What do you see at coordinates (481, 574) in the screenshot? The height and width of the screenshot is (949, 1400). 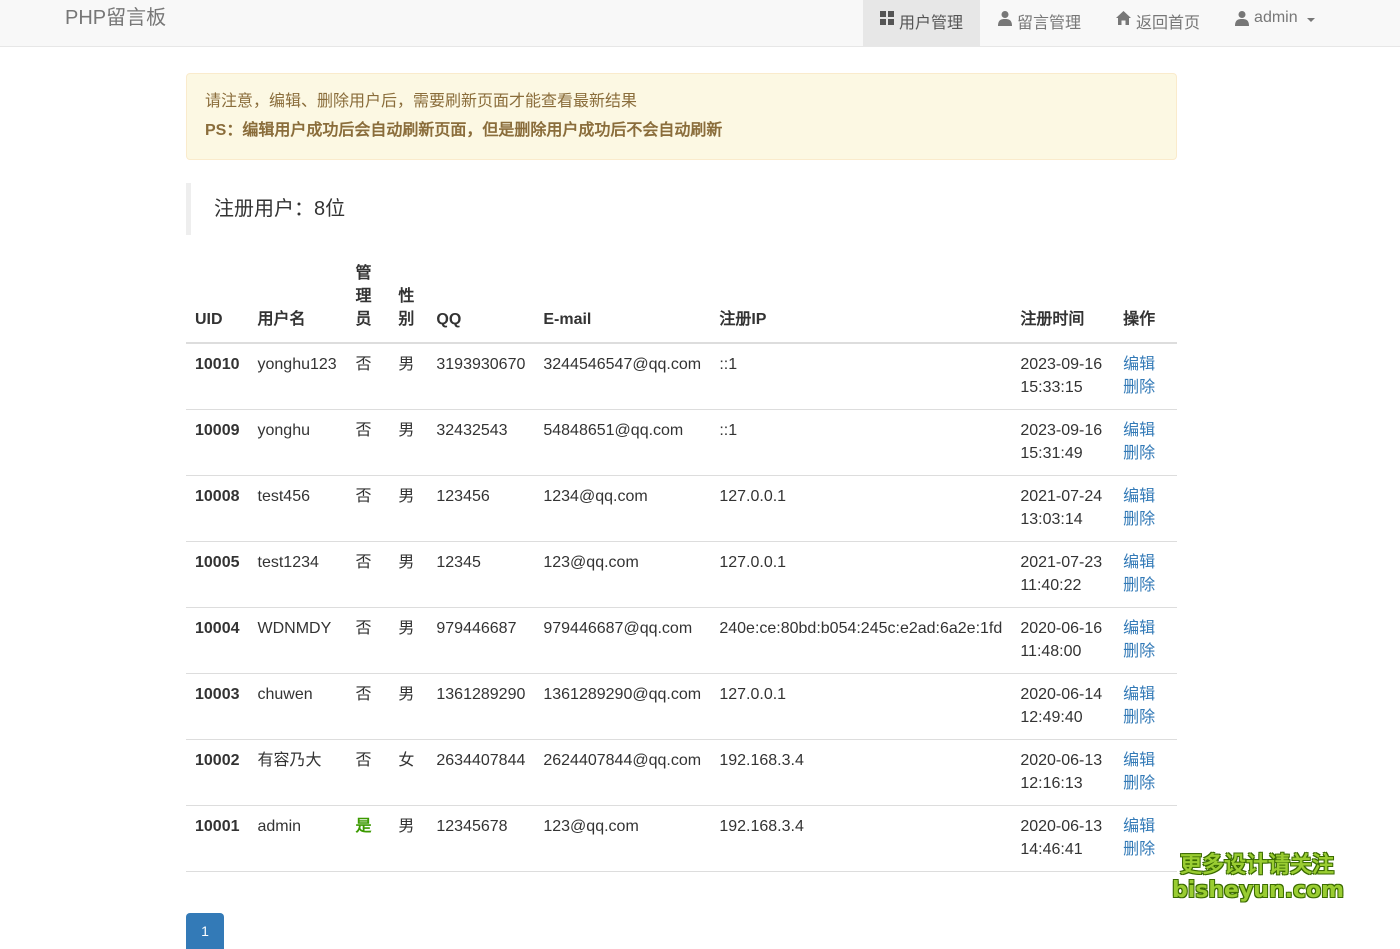 I see `cell-qq: 12345` at bounding box center [481, 574].